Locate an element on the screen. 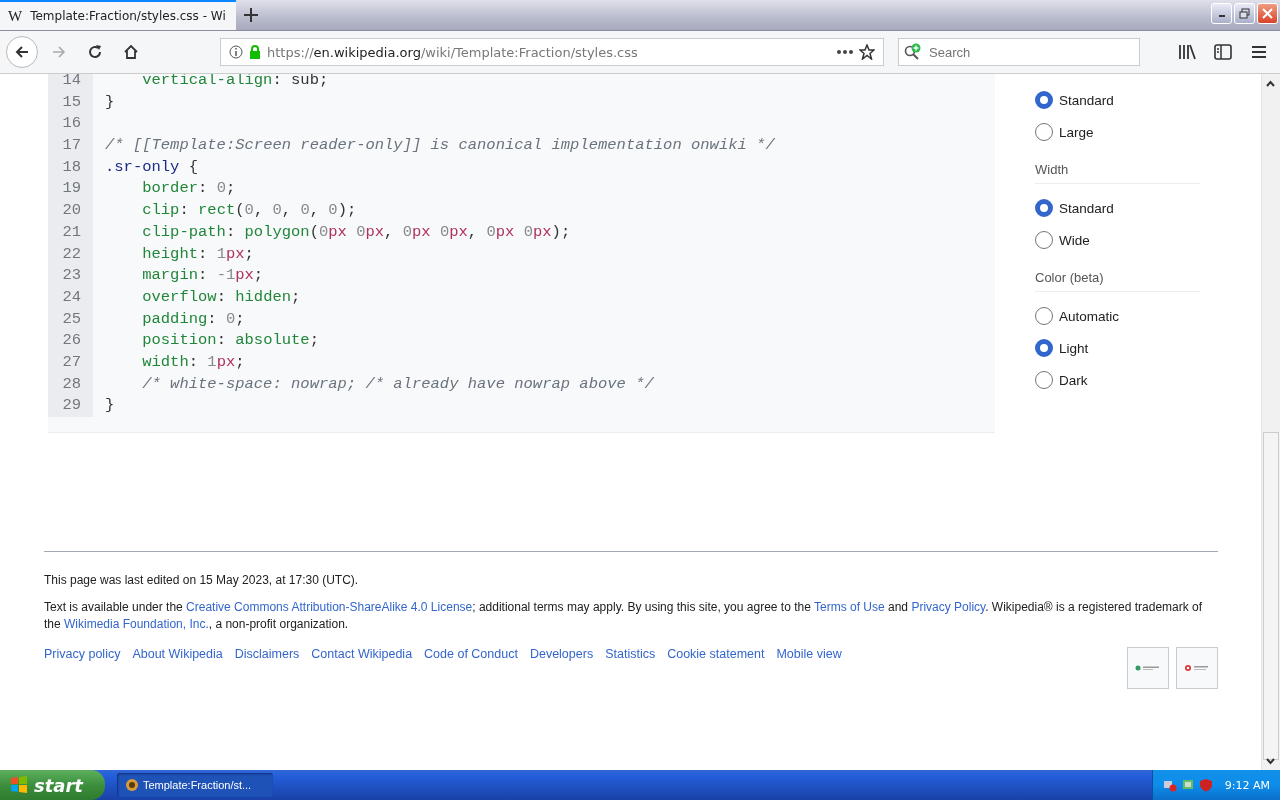 The image size is (1280, 800). code-line: clip: rect(0, 0, 0, 0); is located at coordinates (249, 211).